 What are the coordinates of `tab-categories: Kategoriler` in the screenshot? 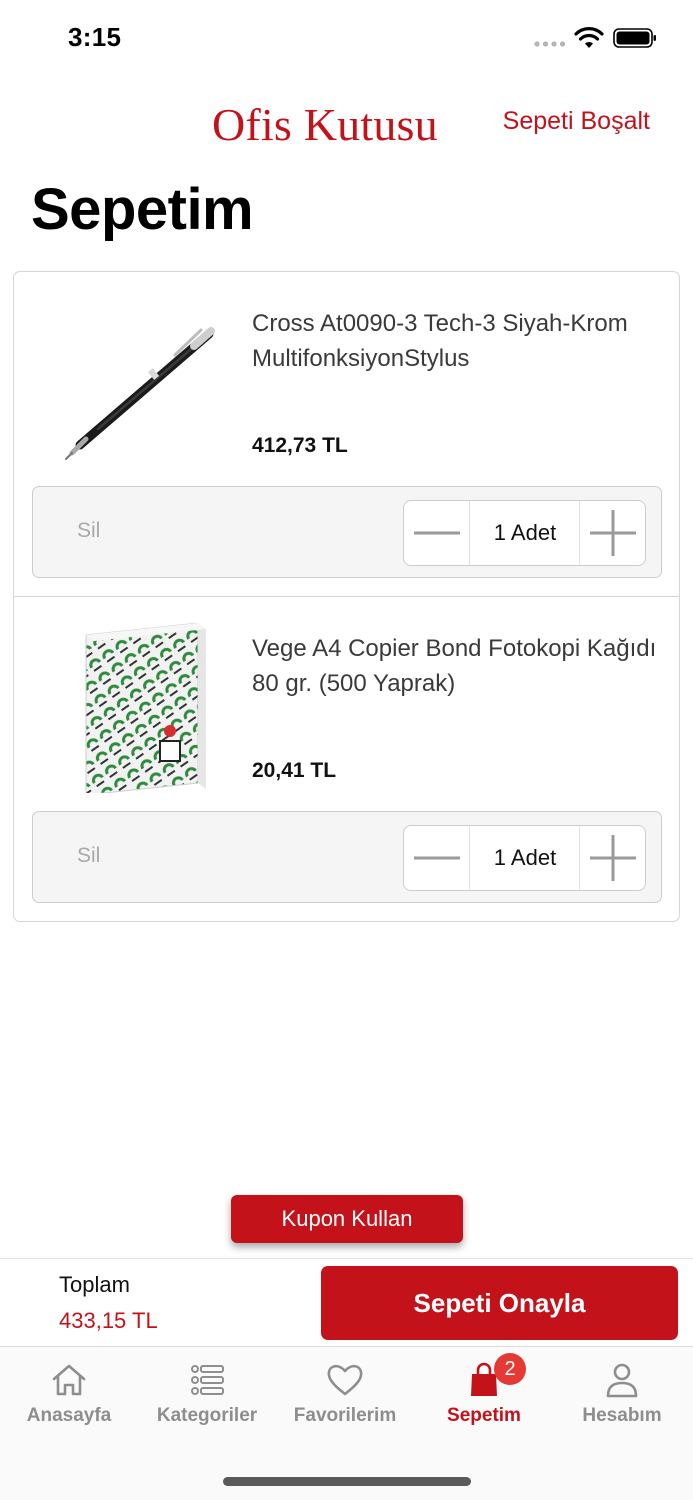 It's located at (207, 1397).